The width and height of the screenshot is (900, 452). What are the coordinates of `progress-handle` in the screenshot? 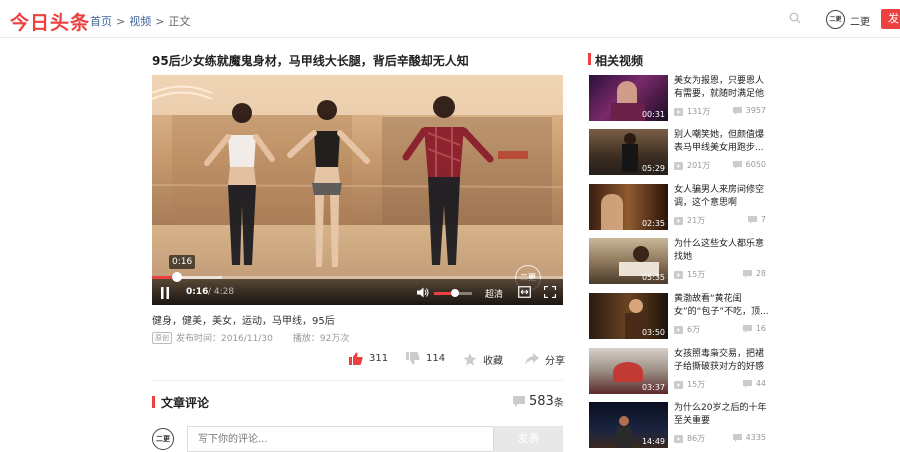 It's located at (176, 277).